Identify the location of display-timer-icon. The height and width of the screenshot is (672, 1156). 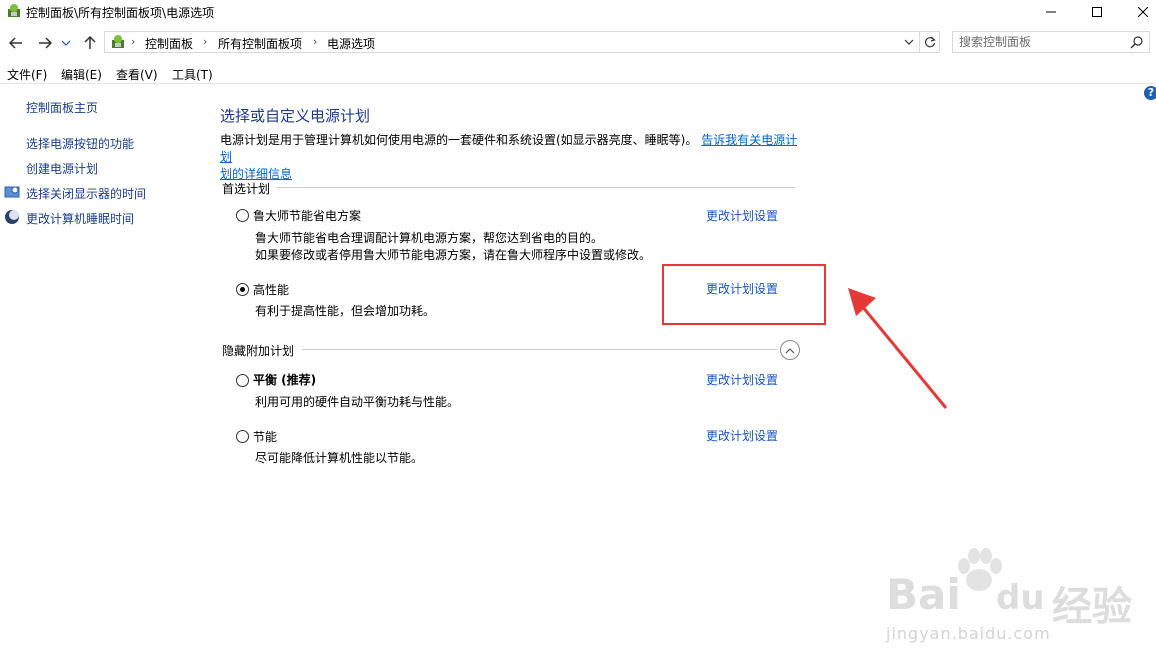
(12, 192).